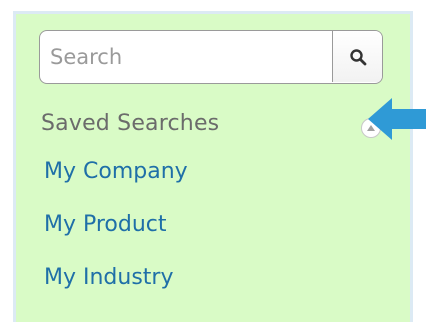  What do you see at coordinates (116, 183) in the screenshot?
I see `saved-search-my-company: My Company` at bounding box center [116, 183].